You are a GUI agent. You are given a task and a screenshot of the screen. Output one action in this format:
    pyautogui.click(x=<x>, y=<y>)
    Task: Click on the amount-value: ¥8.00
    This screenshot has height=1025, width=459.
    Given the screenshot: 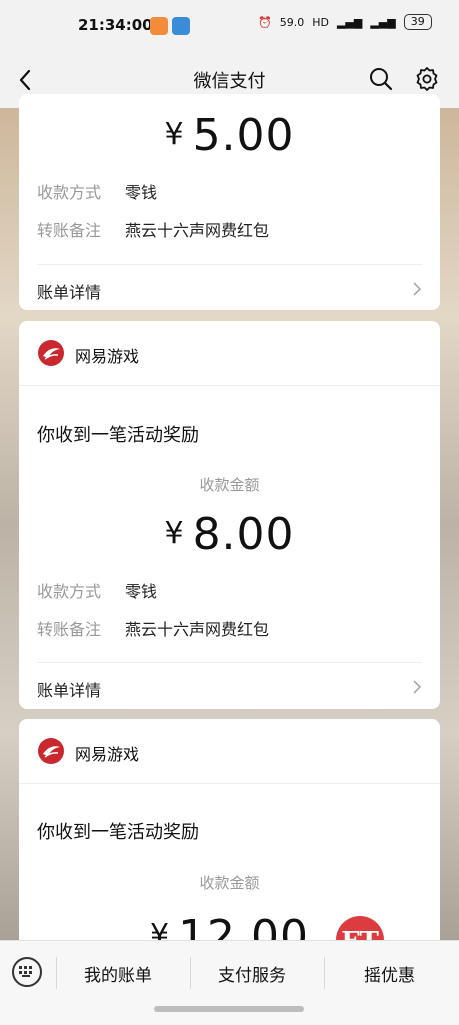 What is the action you would take?
    pyautogui.click(x=229, y=534)
    